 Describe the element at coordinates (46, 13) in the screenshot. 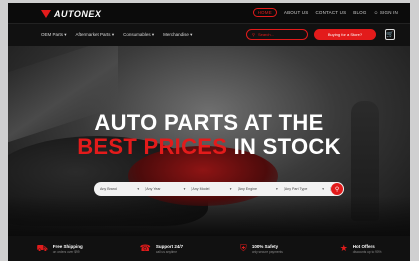

I see `logo-mark-icon` at that location.